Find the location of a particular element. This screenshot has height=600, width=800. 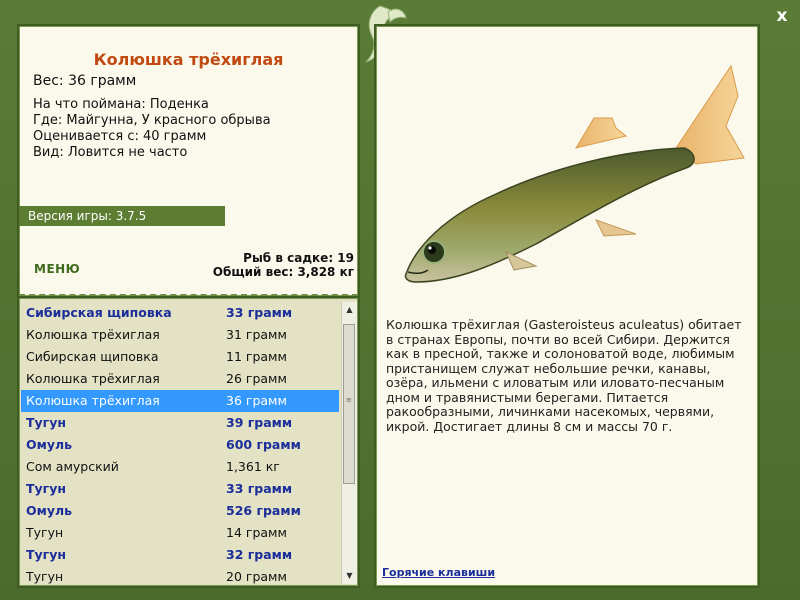

list-item: Колюшка трёхиглая 36 грамм is located at coordinates (180, 401).